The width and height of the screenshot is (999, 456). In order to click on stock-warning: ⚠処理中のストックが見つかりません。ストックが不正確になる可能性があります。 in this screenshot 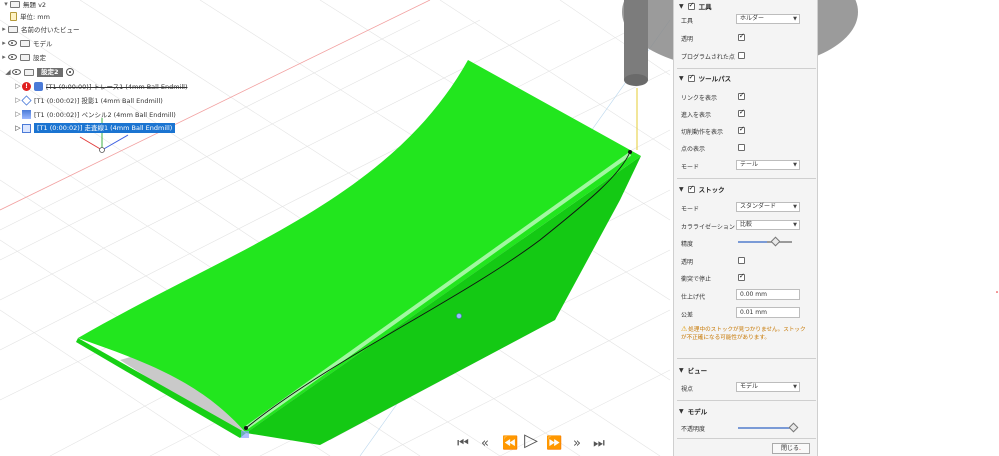, I will do `click(746, 333)`.